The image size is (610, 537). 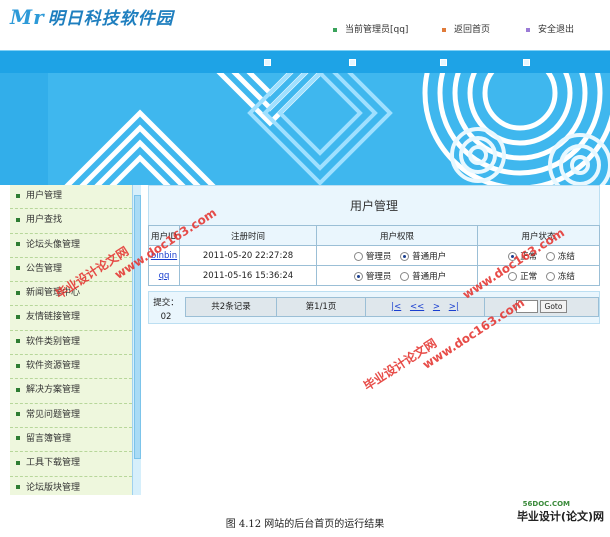 I want to click on sidebar-item-links-manage: 友情链接管理, so click(x=71, y=318).